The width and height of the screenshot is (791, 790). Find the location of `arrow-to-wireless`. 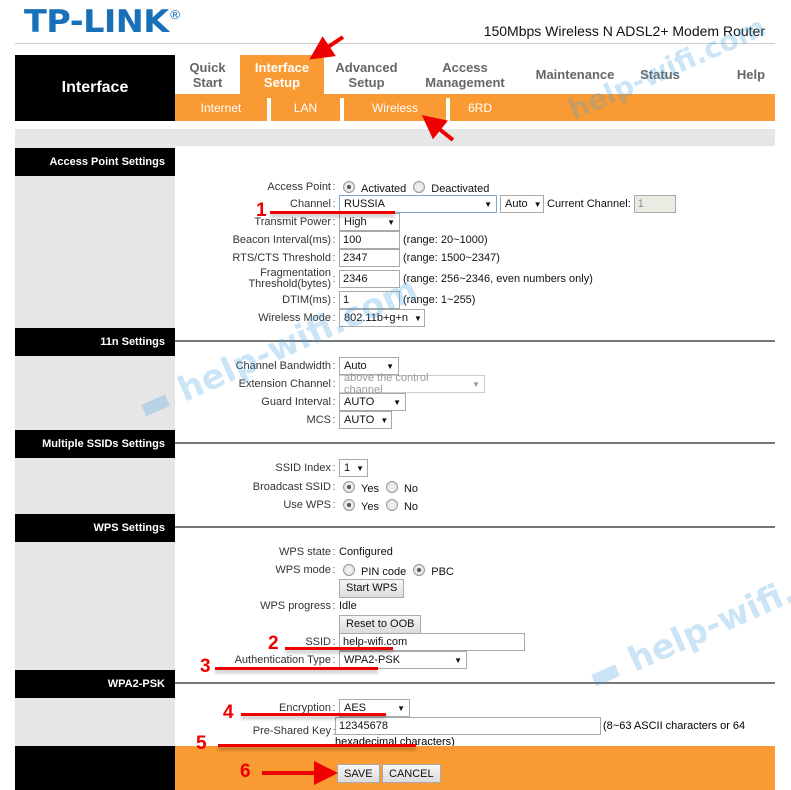

arrow-to-wireless is located at coordinates (438, 128).